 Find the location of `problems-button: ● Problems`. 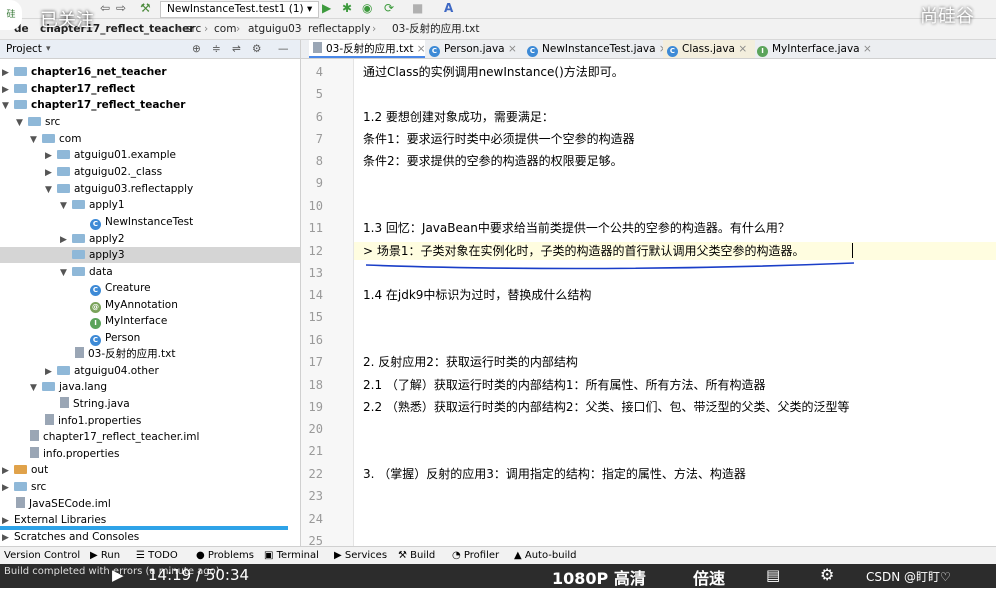

problems-button: ● Problems is located at coordinates (225, 556).